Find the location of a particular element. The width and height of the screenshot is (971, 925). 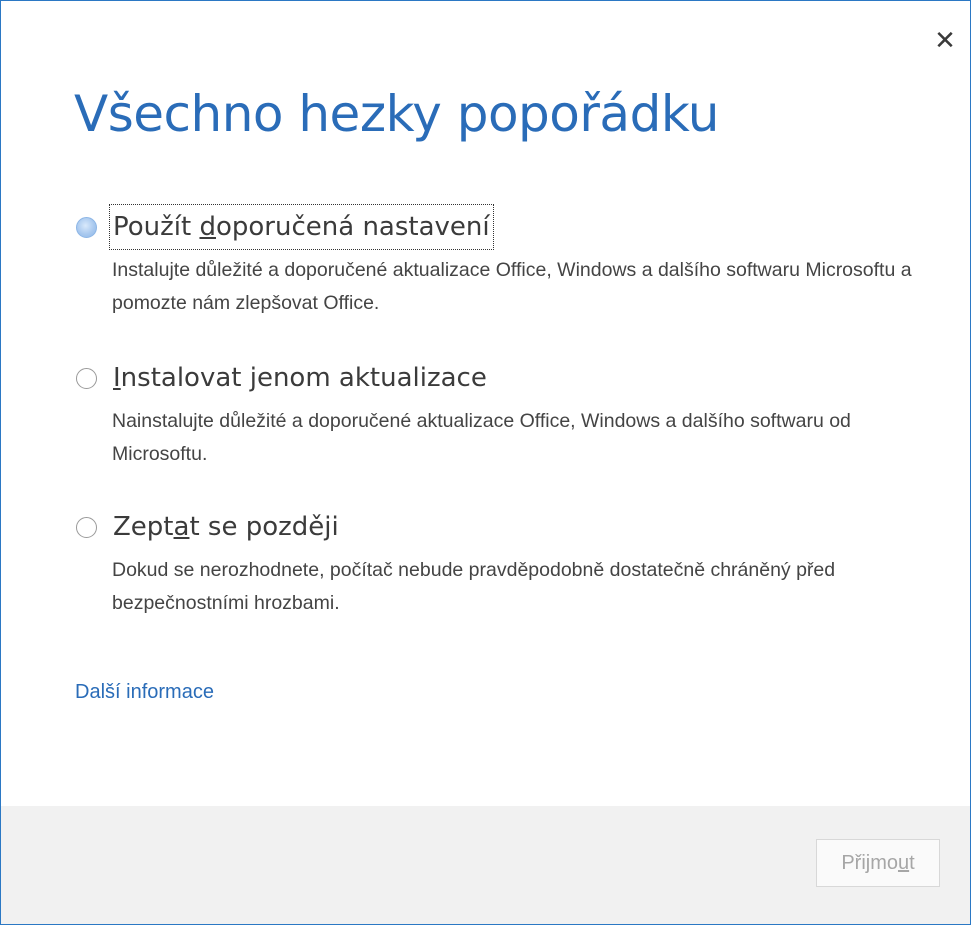

accept-button: Přijmo u t is located at coordinates (878, 863).